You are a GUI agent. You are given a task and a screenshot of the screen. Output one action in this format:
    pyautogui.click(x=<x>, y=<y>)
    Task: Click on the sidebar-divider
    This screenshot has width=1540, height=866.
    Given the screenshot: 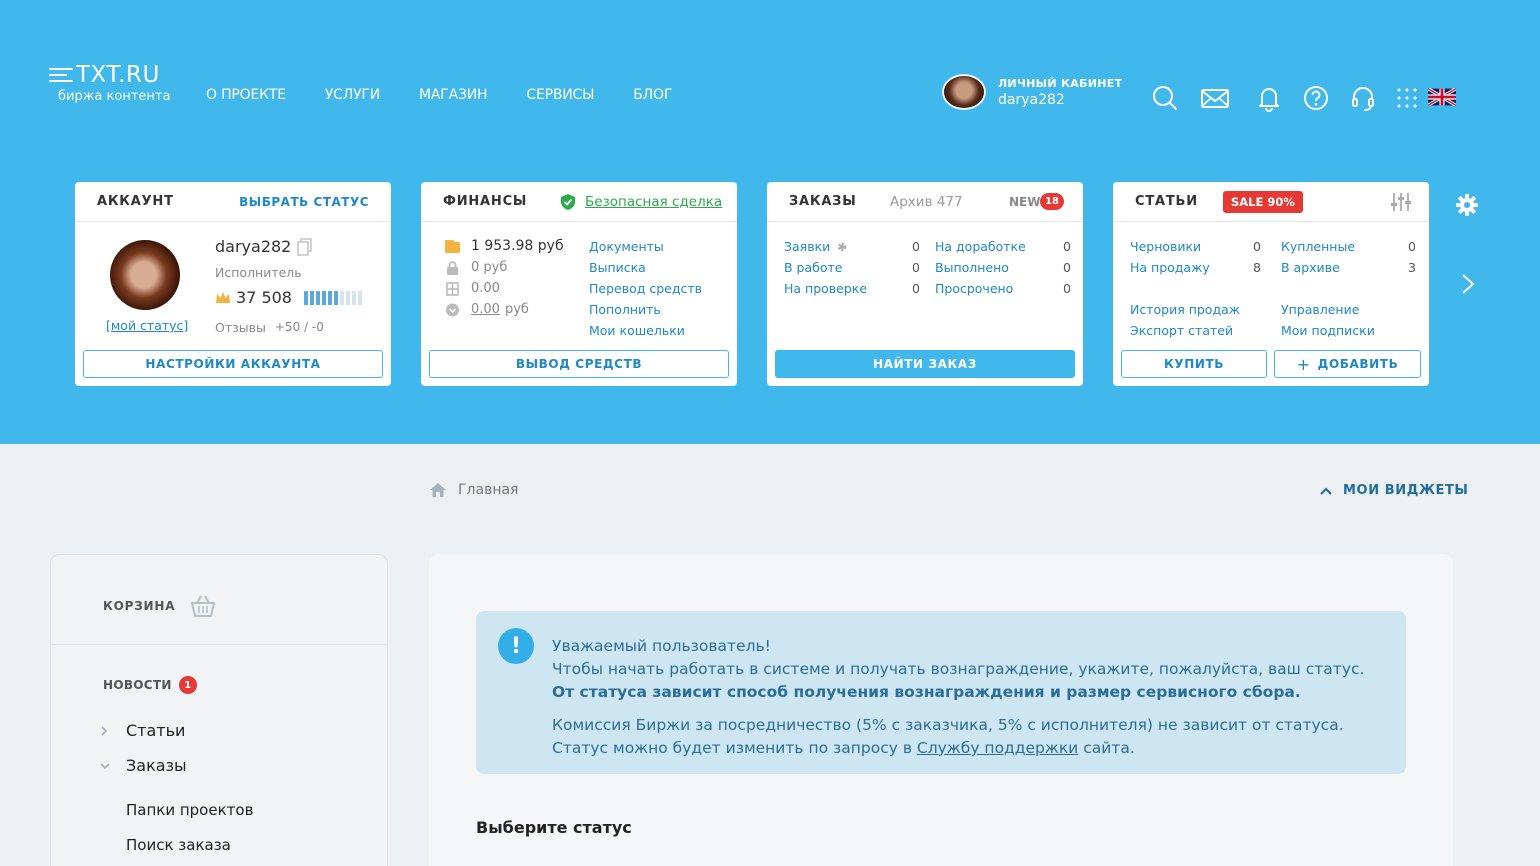 What is the action you would take?
    pyautogui.click(x=219, y=644)
    